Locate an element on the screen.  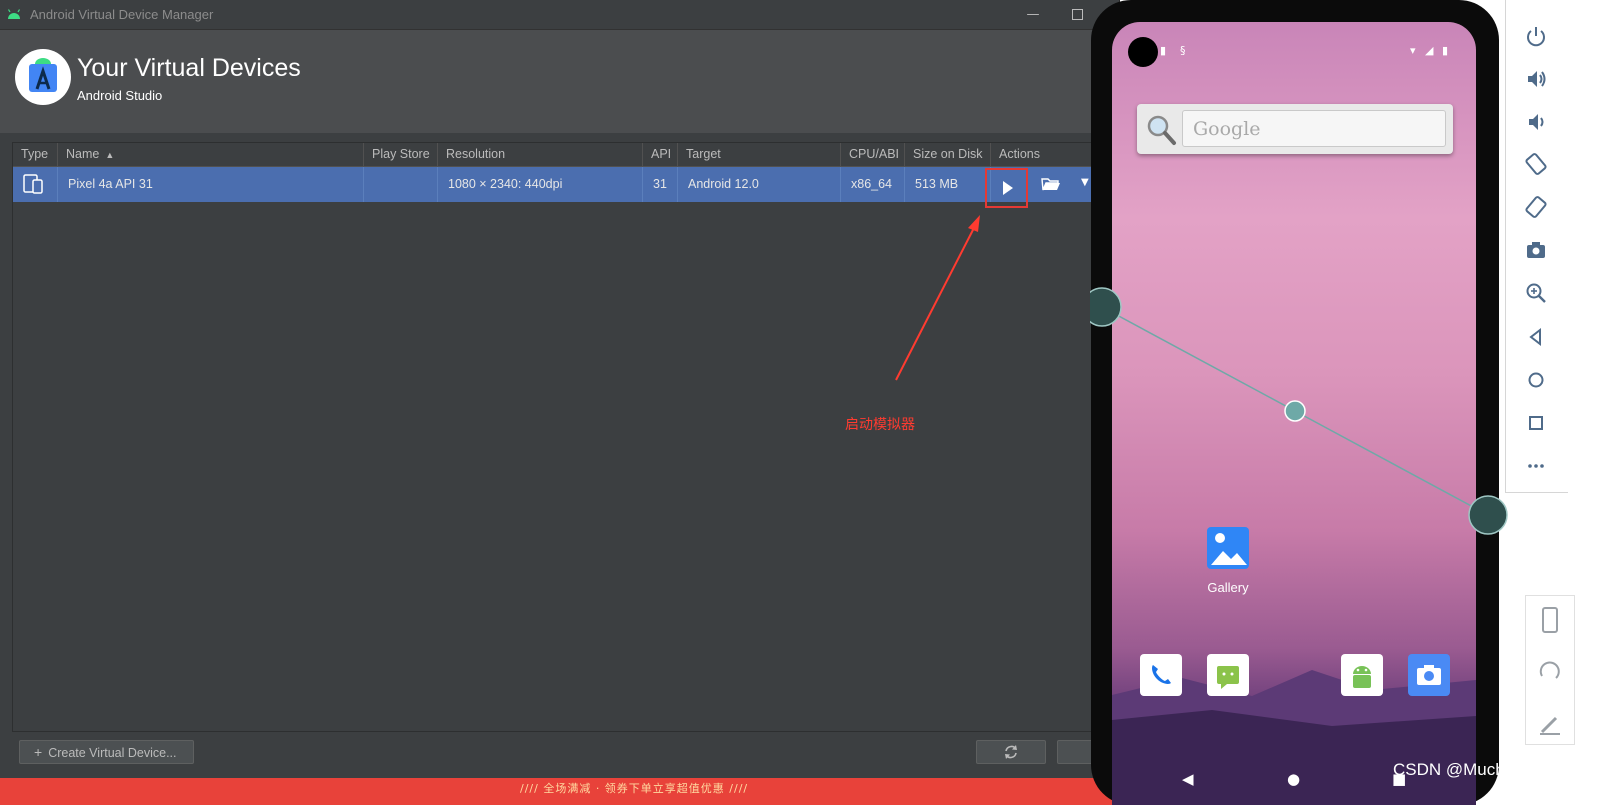
search-icon is located at coordinates (1161, 130).